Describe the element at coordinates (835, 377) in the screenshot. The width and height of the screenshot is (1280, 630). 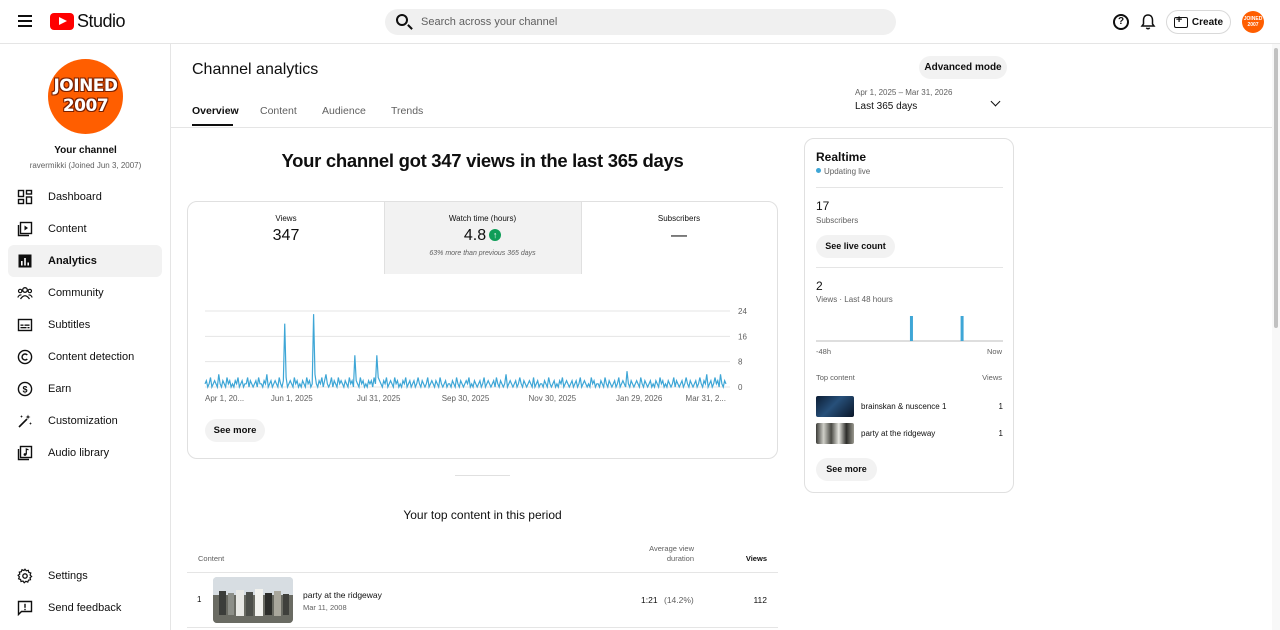
I see `realtime-top-content-label: Top content` at that location.